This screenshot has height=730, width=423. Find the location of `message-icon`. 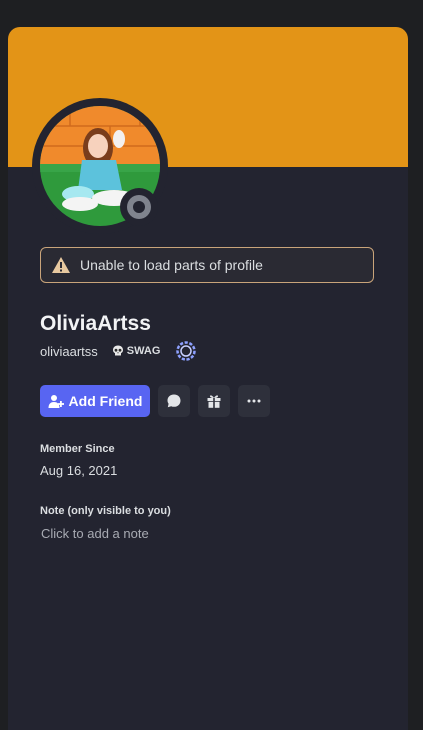

message-icon is located at coordinates (174, 401).